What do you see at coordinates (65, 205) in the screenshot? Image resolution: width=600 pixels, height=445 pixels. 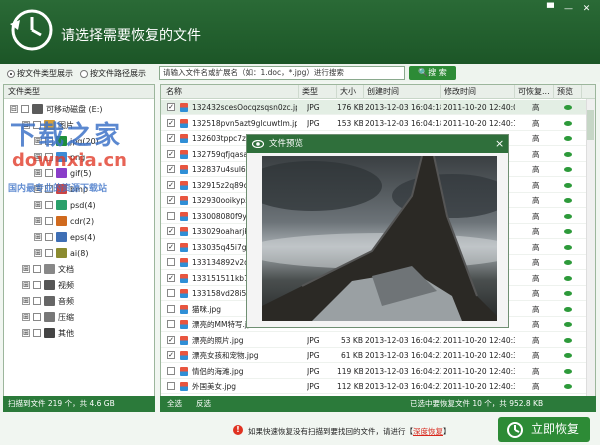 I see `tree-item: ⊞ psd(4)` at bounding box center [65, 205].